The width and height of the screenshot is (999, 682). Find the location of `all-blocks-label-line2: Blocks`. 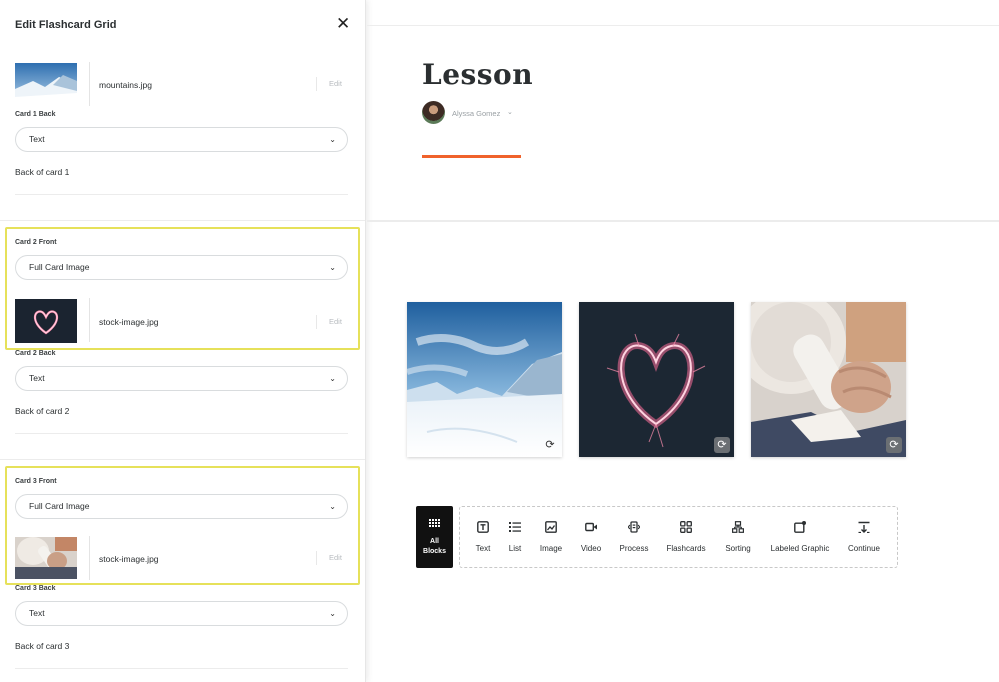

all-blocks-label-line2: Blocks is located at coordinates (434, 551).